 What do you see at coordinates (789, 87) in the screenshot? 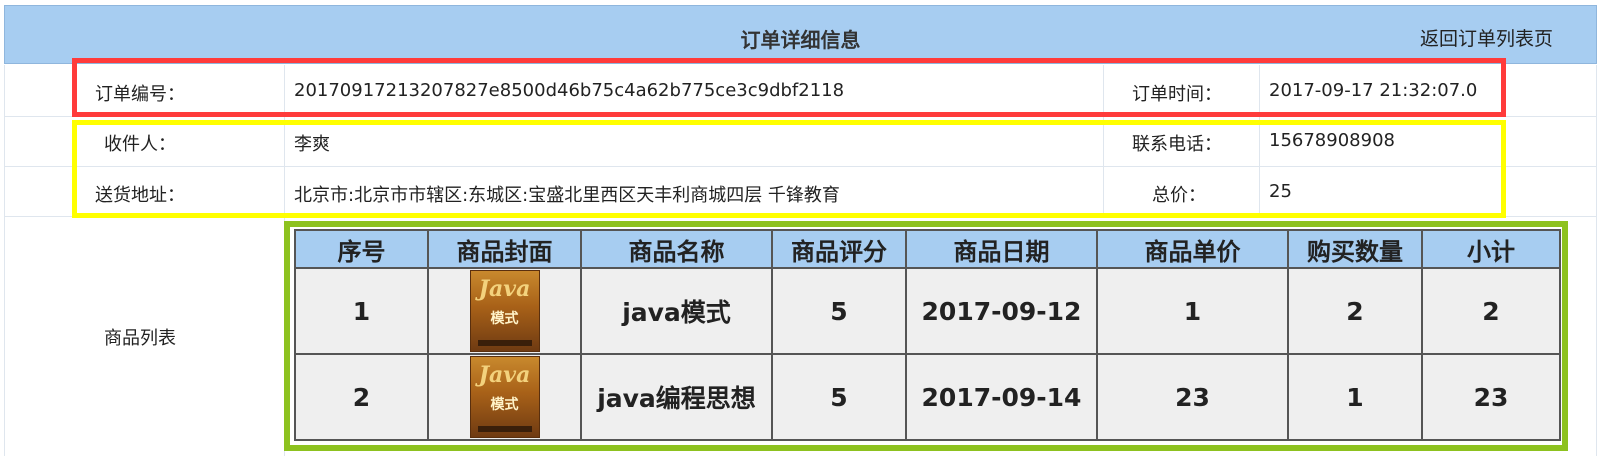
I see `order-id-highlight-box` at bounding box center [789, 87].